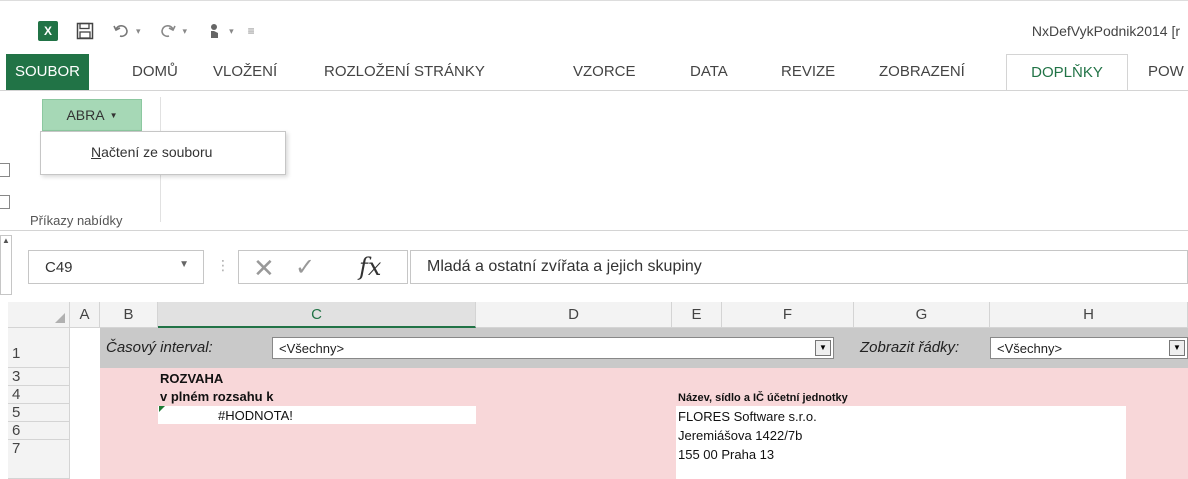 This screenshot has height=479, width=1188. Describe the element at coordinates (922, 72) in the screenshot. I see `tab-zobrazeni: ZOBRAZENÍ` at that location.